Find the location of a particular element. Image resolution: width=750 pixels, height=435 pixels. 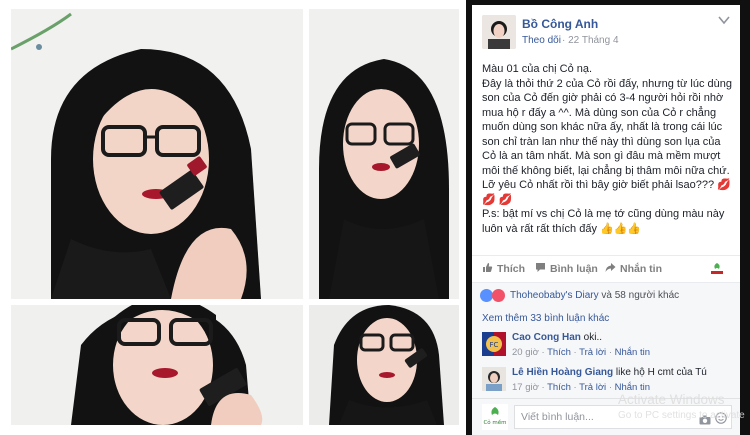

svg-text: FC is located at coordinates (494, 345).